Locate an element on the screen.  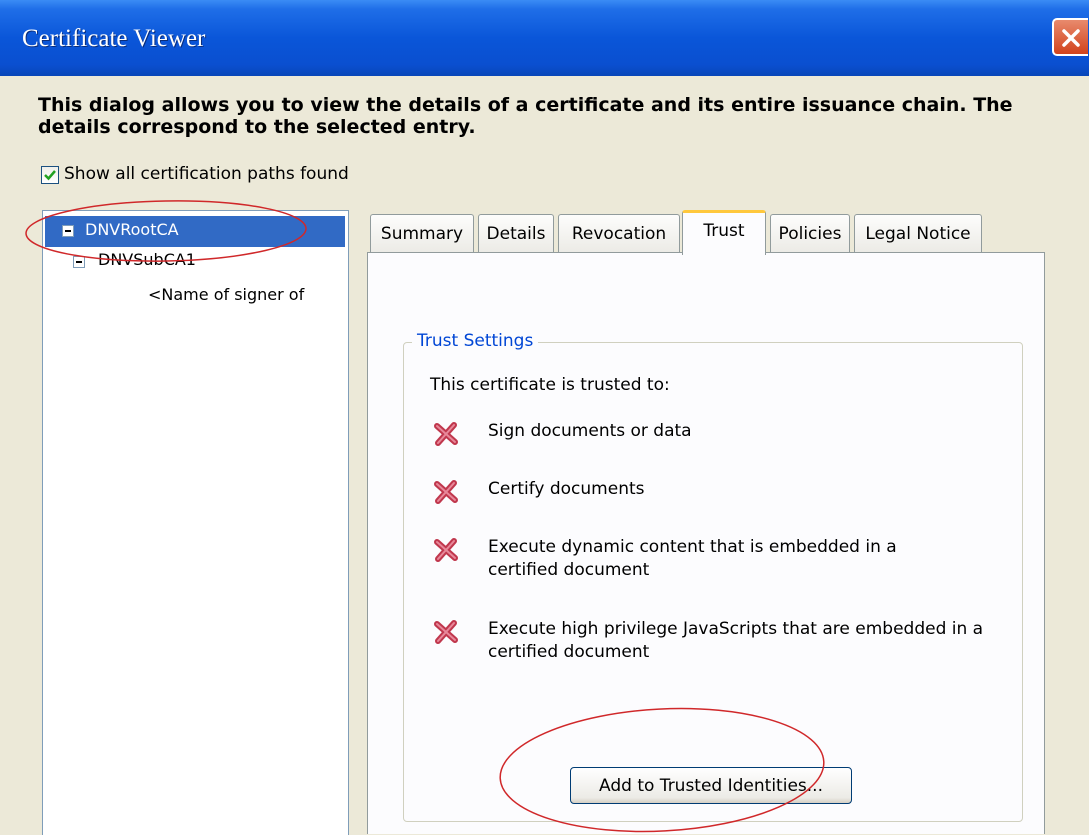
tab-details: Details is located at coordinates (516, 233).